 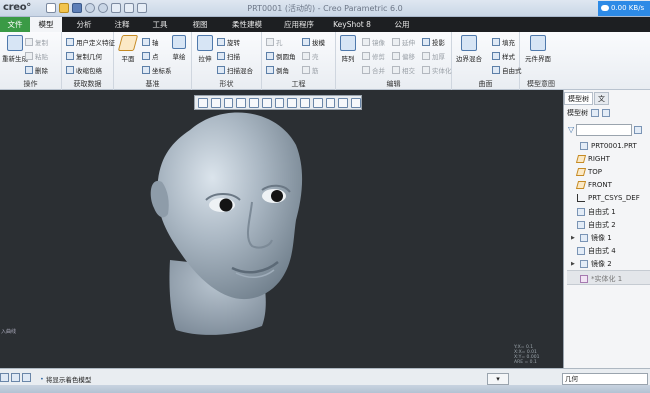 I want to click on mirror-button: 镜像, so click(x=373, y=42).